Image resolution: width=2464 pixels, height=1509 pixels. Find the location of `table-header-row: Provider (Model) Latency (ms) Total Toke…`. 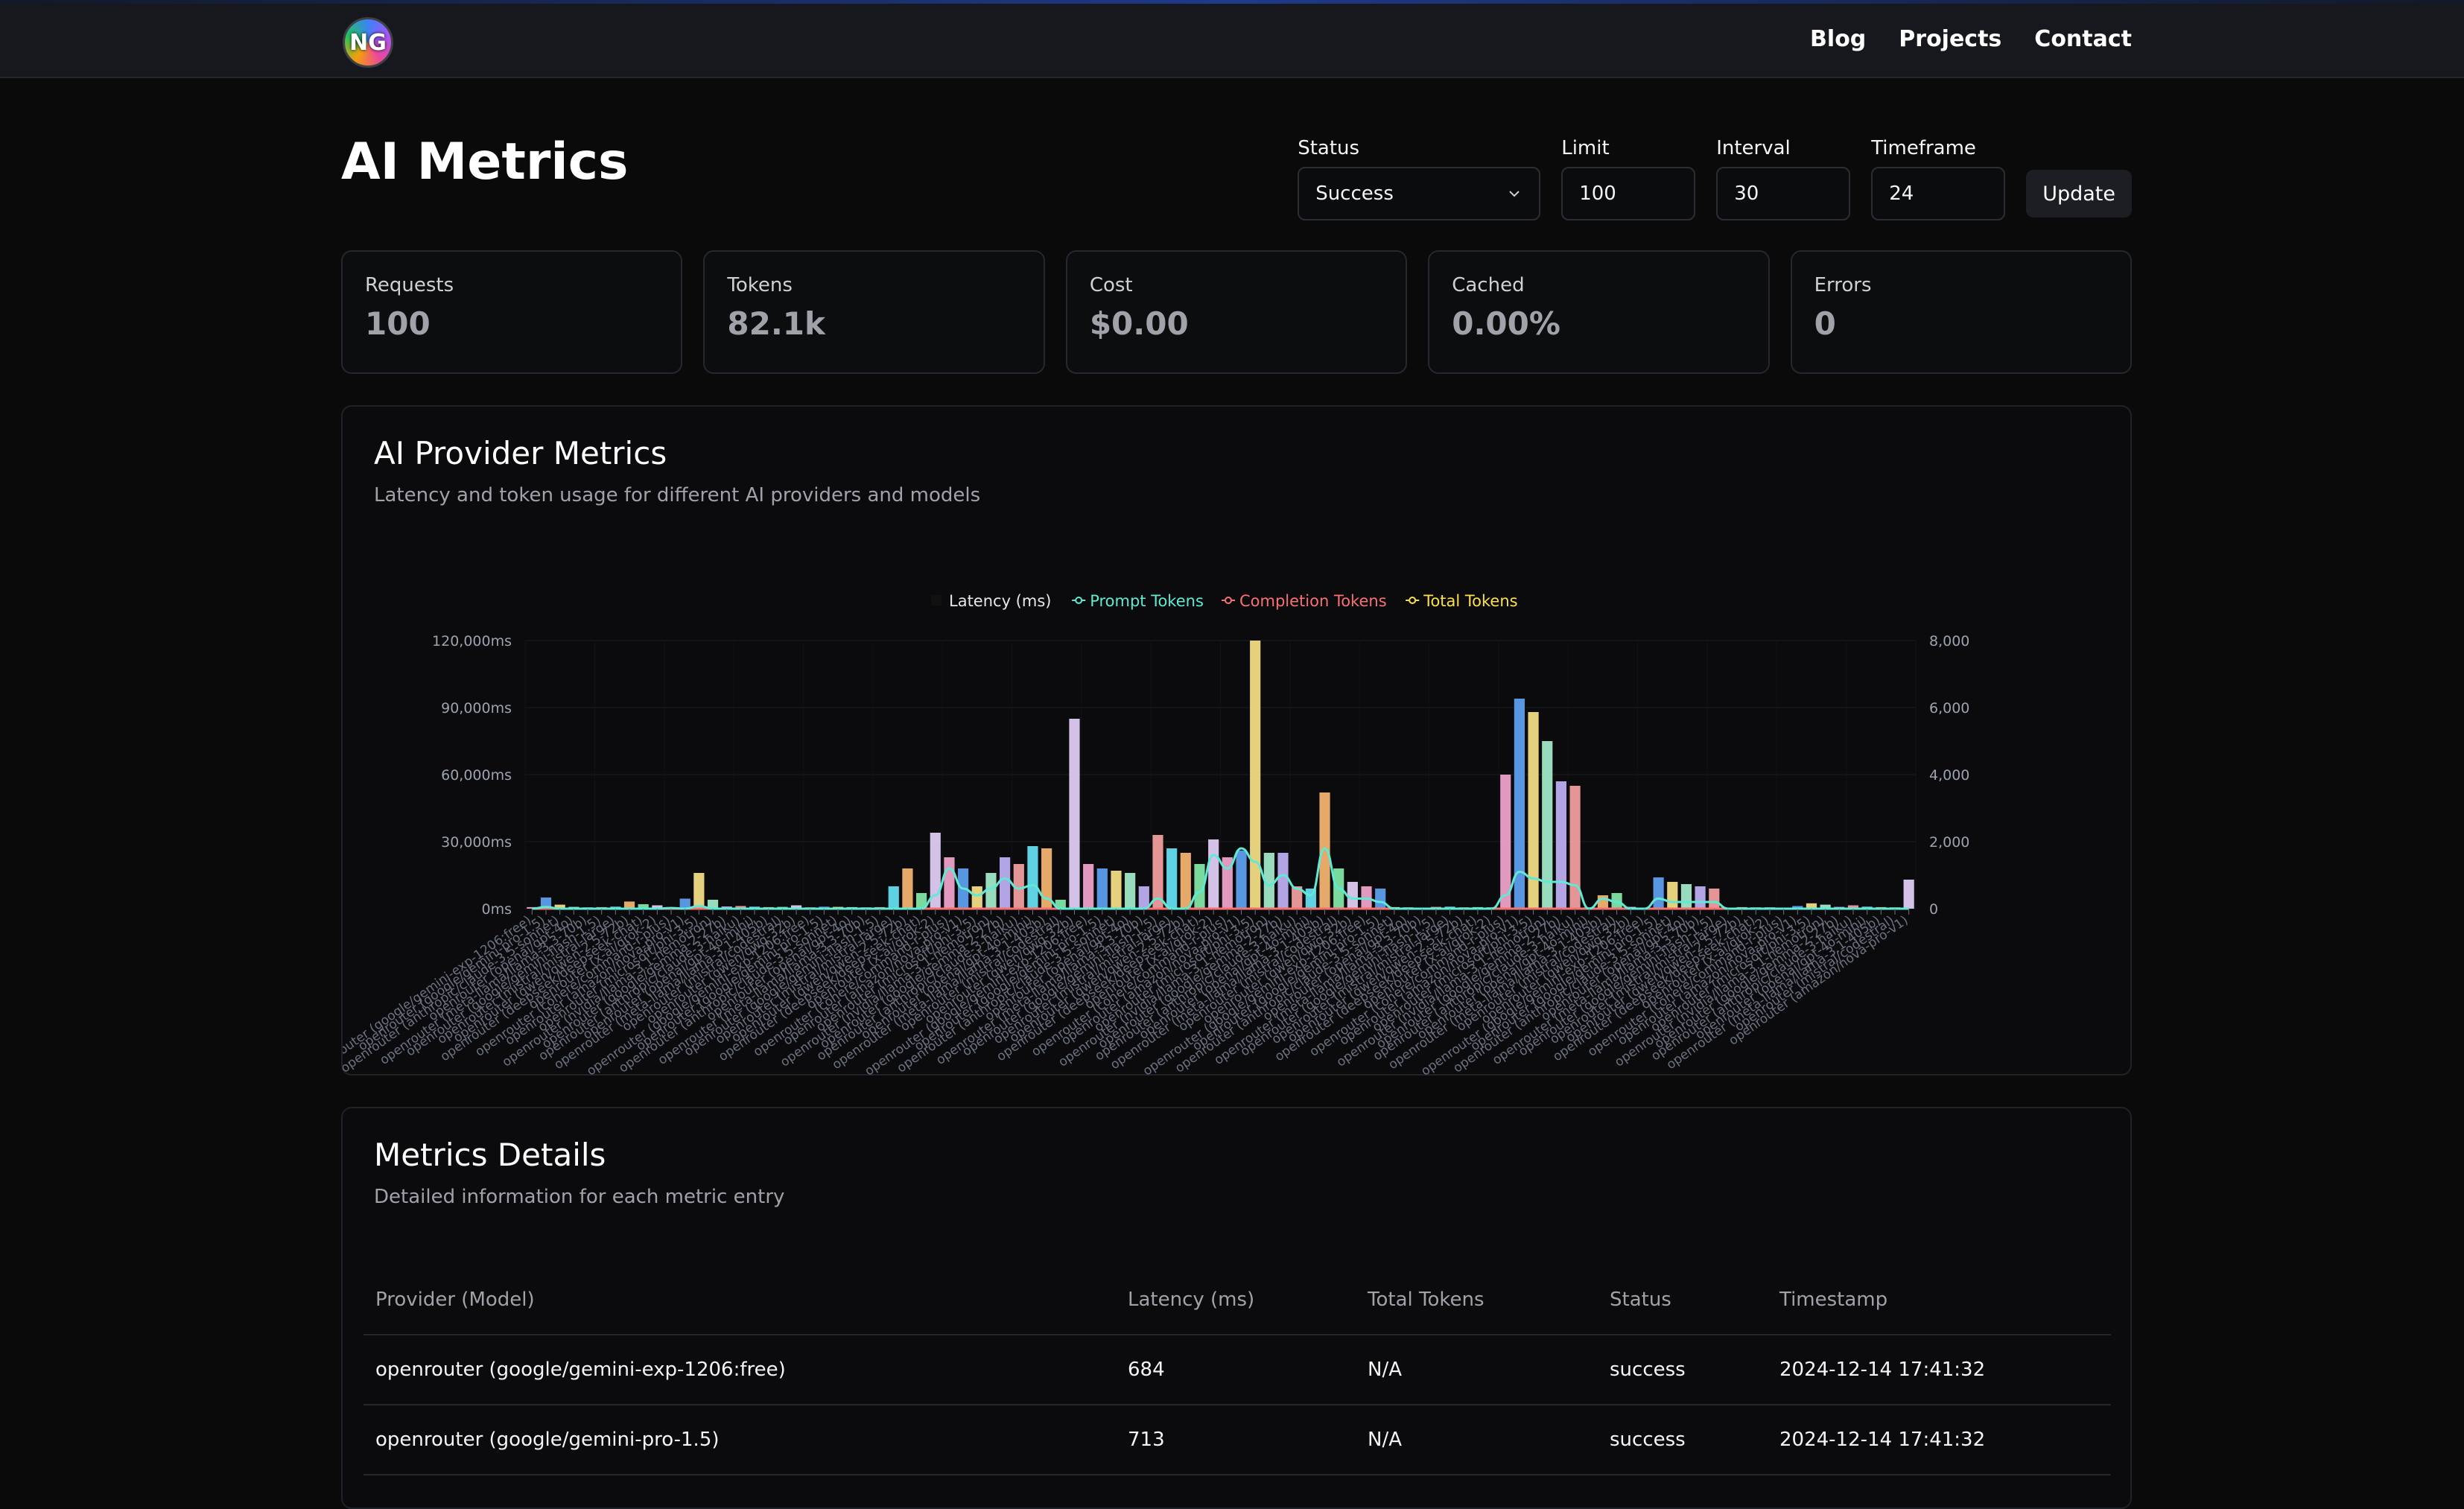

table-header-row: Provider (Model) Latency (ms) Total Toke… is located at coordinates (1237, 1300).